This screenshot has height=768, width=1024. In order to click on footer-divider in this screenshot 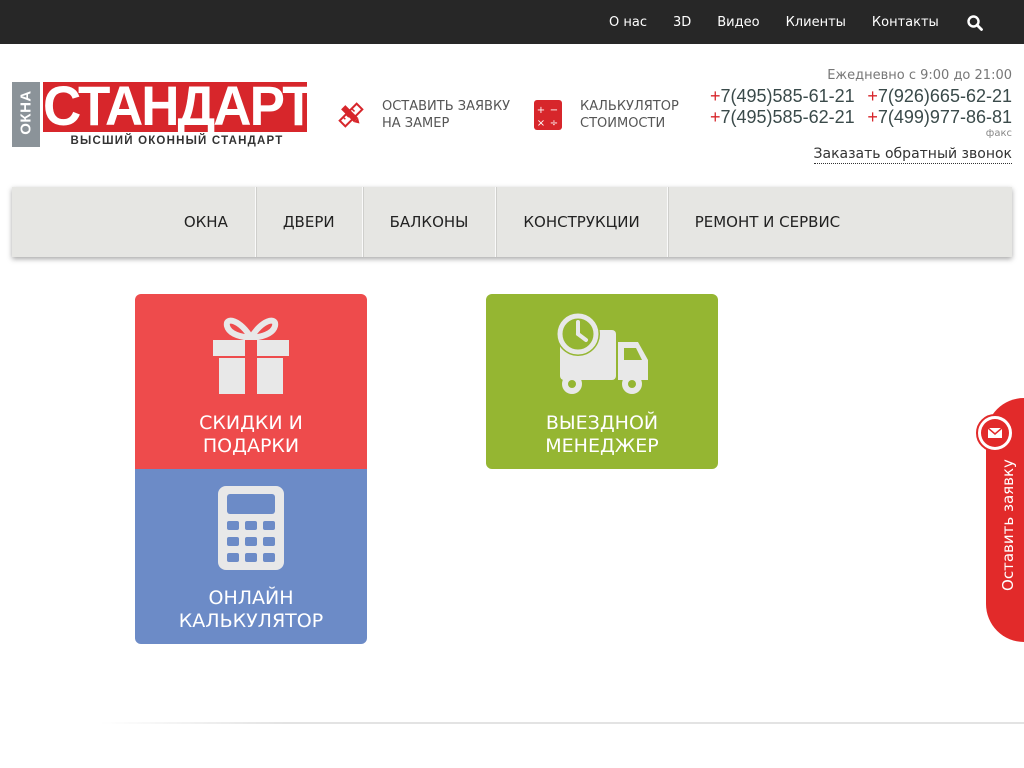, I will do `click(562, 723)`.